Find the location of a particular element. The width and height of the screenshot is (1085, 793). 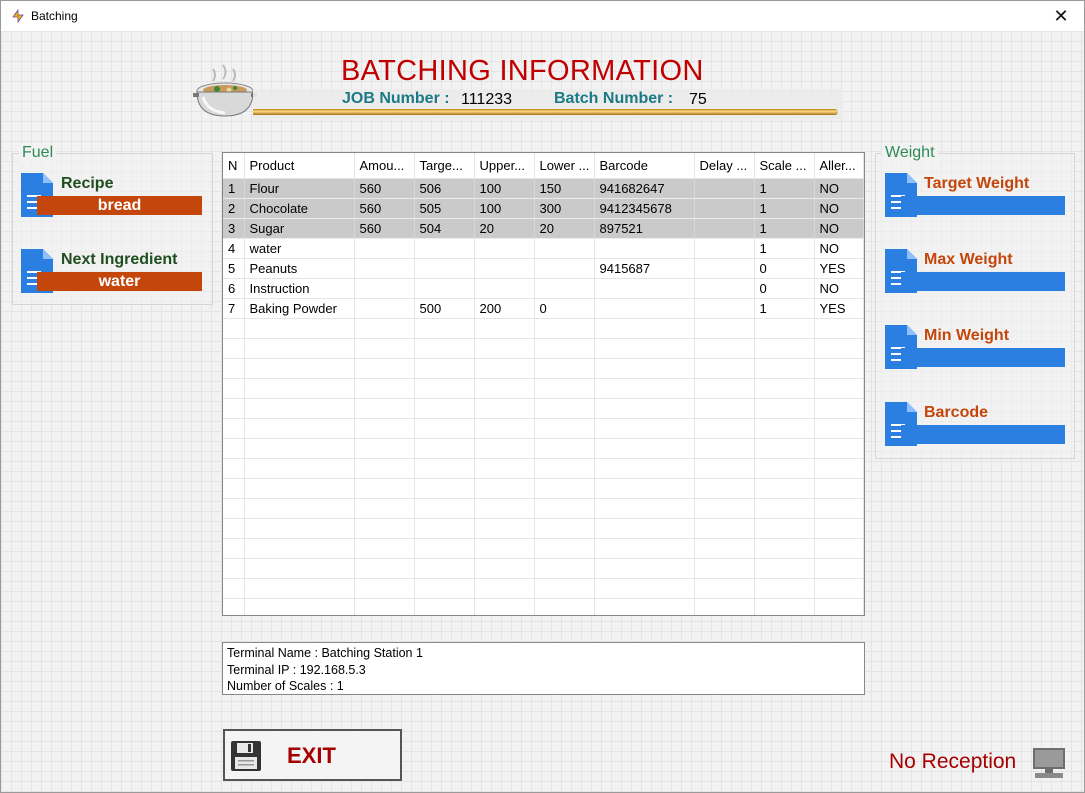

table-cell: 941682647 is located at coordinates (644, 188).